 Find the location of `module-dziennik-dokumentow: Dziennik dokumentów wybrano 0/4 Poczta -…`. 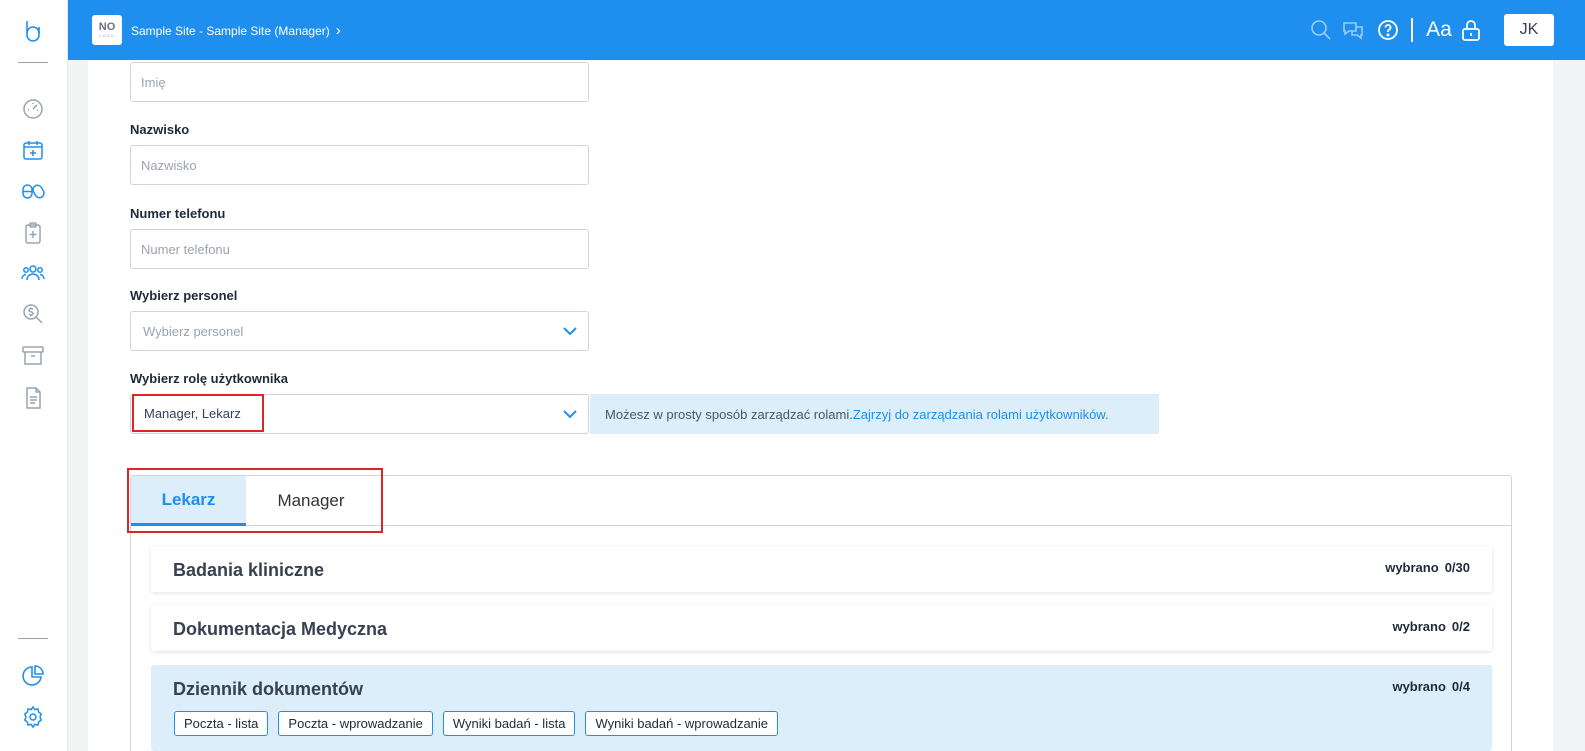

module-dziennik-dokumentow: Dziennik dokumentów wybrano 0/4 Poczta -… is located at coordinates (821, 708).